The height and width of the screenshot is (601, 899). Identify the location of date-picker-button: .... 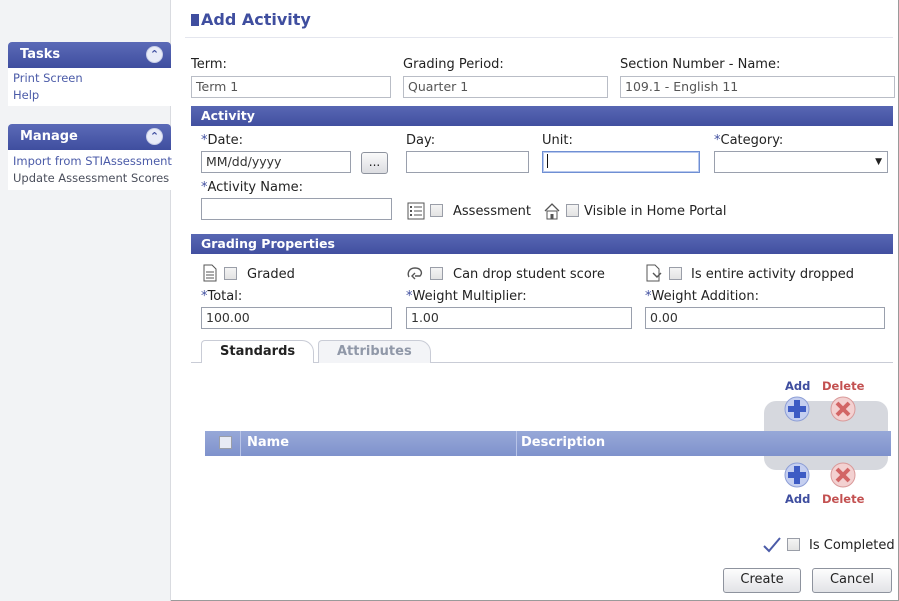
(374, 163).